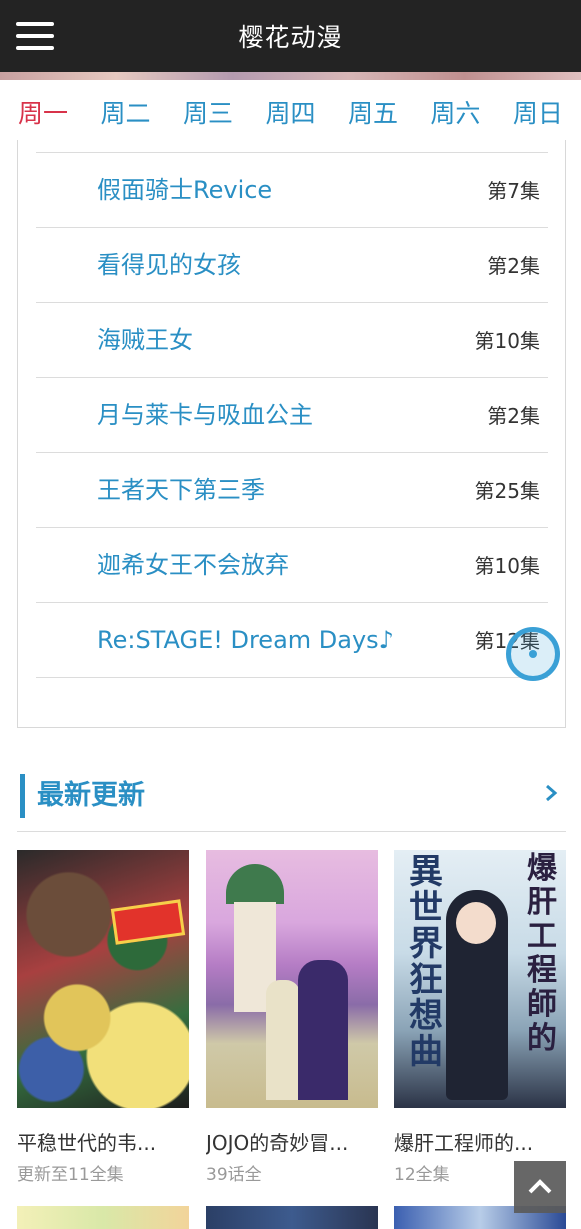 The width and height of the screenshot is (581, 1229). Describe the element at coordinates (290, 76) in the screenshot. I see `header-banner-strip` at that location.